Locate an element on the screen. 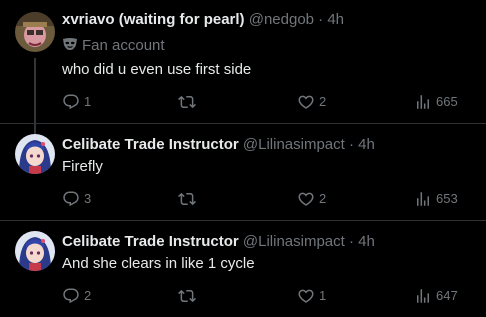 This screenshot has width=486, height=317. view-count: 647 is located at coordinates (447, 295).